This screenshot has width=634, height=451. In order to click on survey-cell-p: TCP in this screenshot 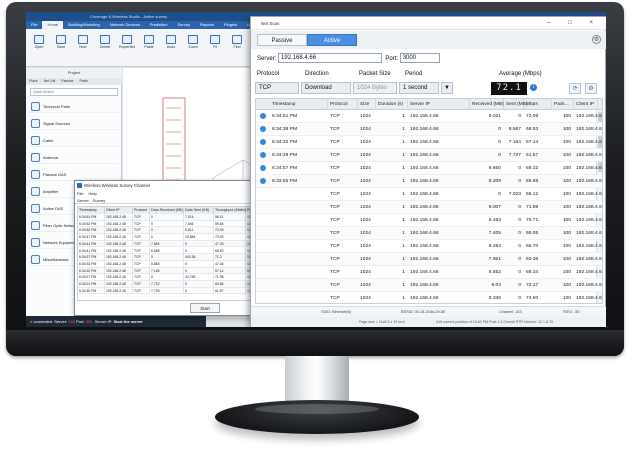, I will do `click(141, 257)`.